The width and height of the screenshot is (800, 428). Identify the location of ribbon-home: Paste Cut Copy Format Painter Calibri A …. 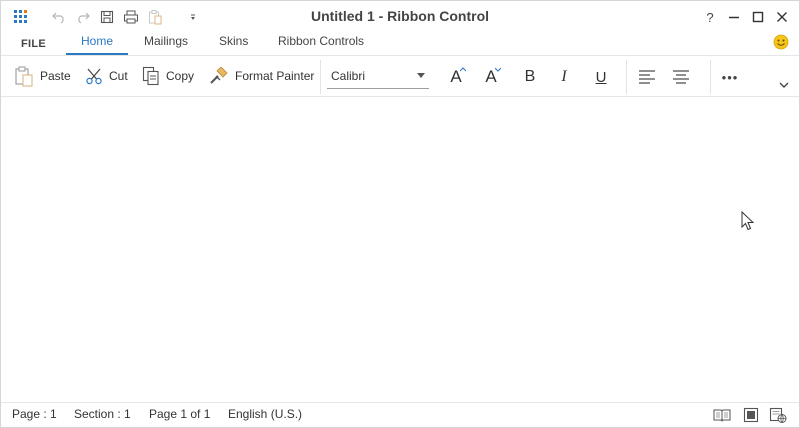
(400, 76).